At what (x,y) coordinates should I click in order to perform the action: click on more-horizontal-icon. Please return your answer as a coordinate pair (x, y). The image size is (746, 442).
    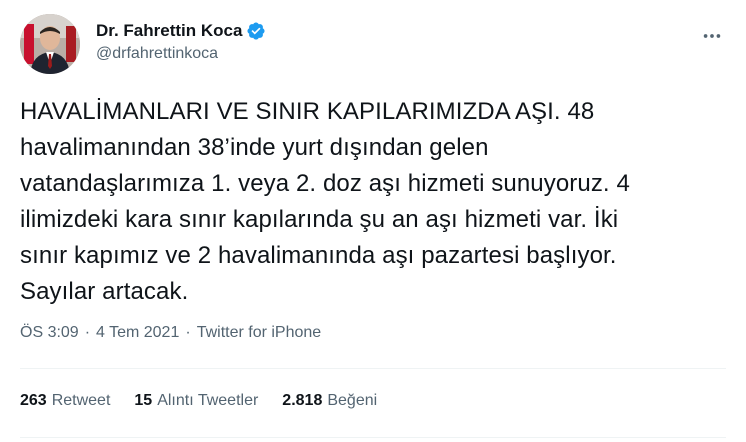
    Looking at the image, I should click on (712, 36).